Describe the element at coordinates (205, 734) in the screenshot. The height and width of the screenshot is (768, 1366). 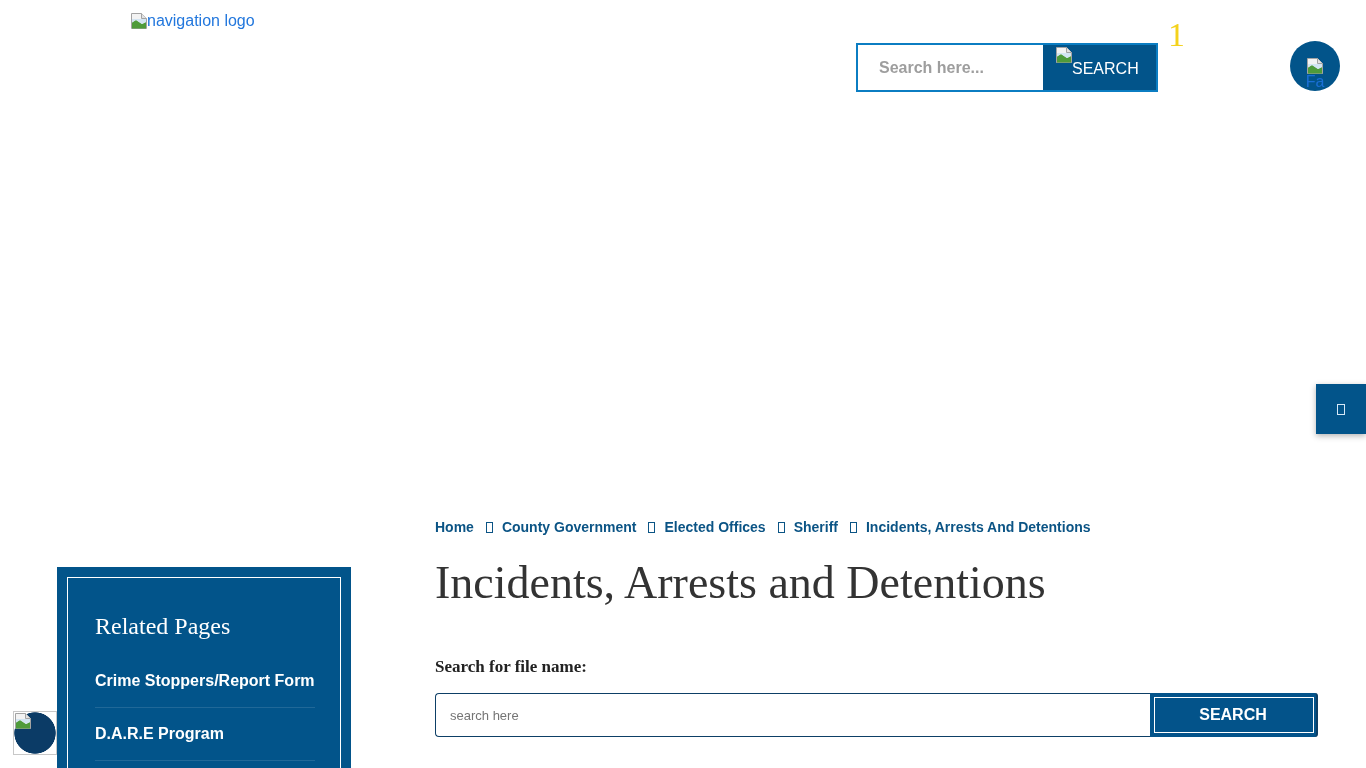
I see `sidebar-link: D.A.R.E Program` at that location.